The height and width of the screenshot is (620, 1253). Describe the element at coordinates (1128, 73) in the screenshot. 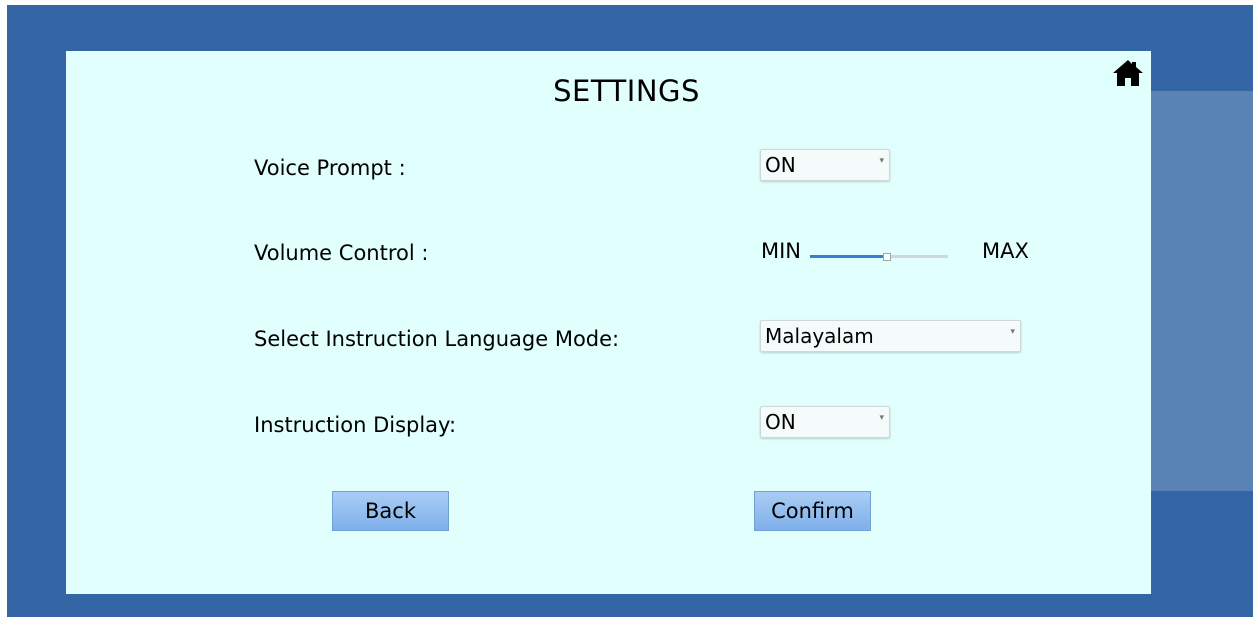

I see `home-icon` at that location.